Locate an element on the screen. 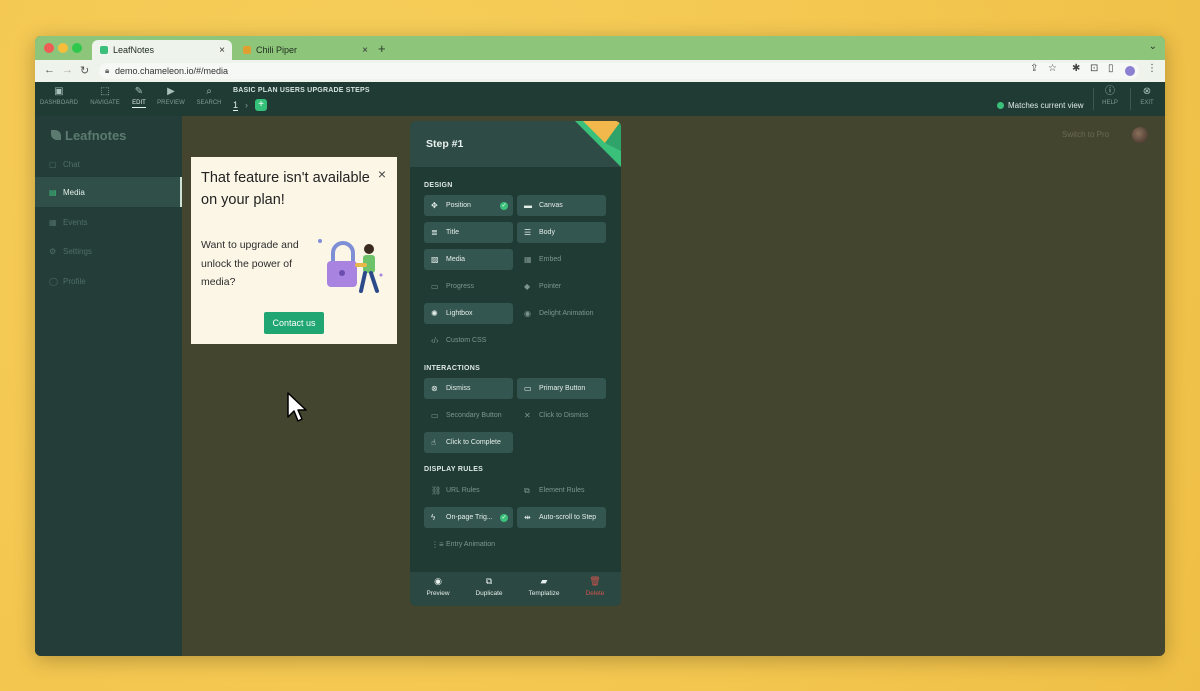  add-step-button: + is located at coordinates (261, 105).